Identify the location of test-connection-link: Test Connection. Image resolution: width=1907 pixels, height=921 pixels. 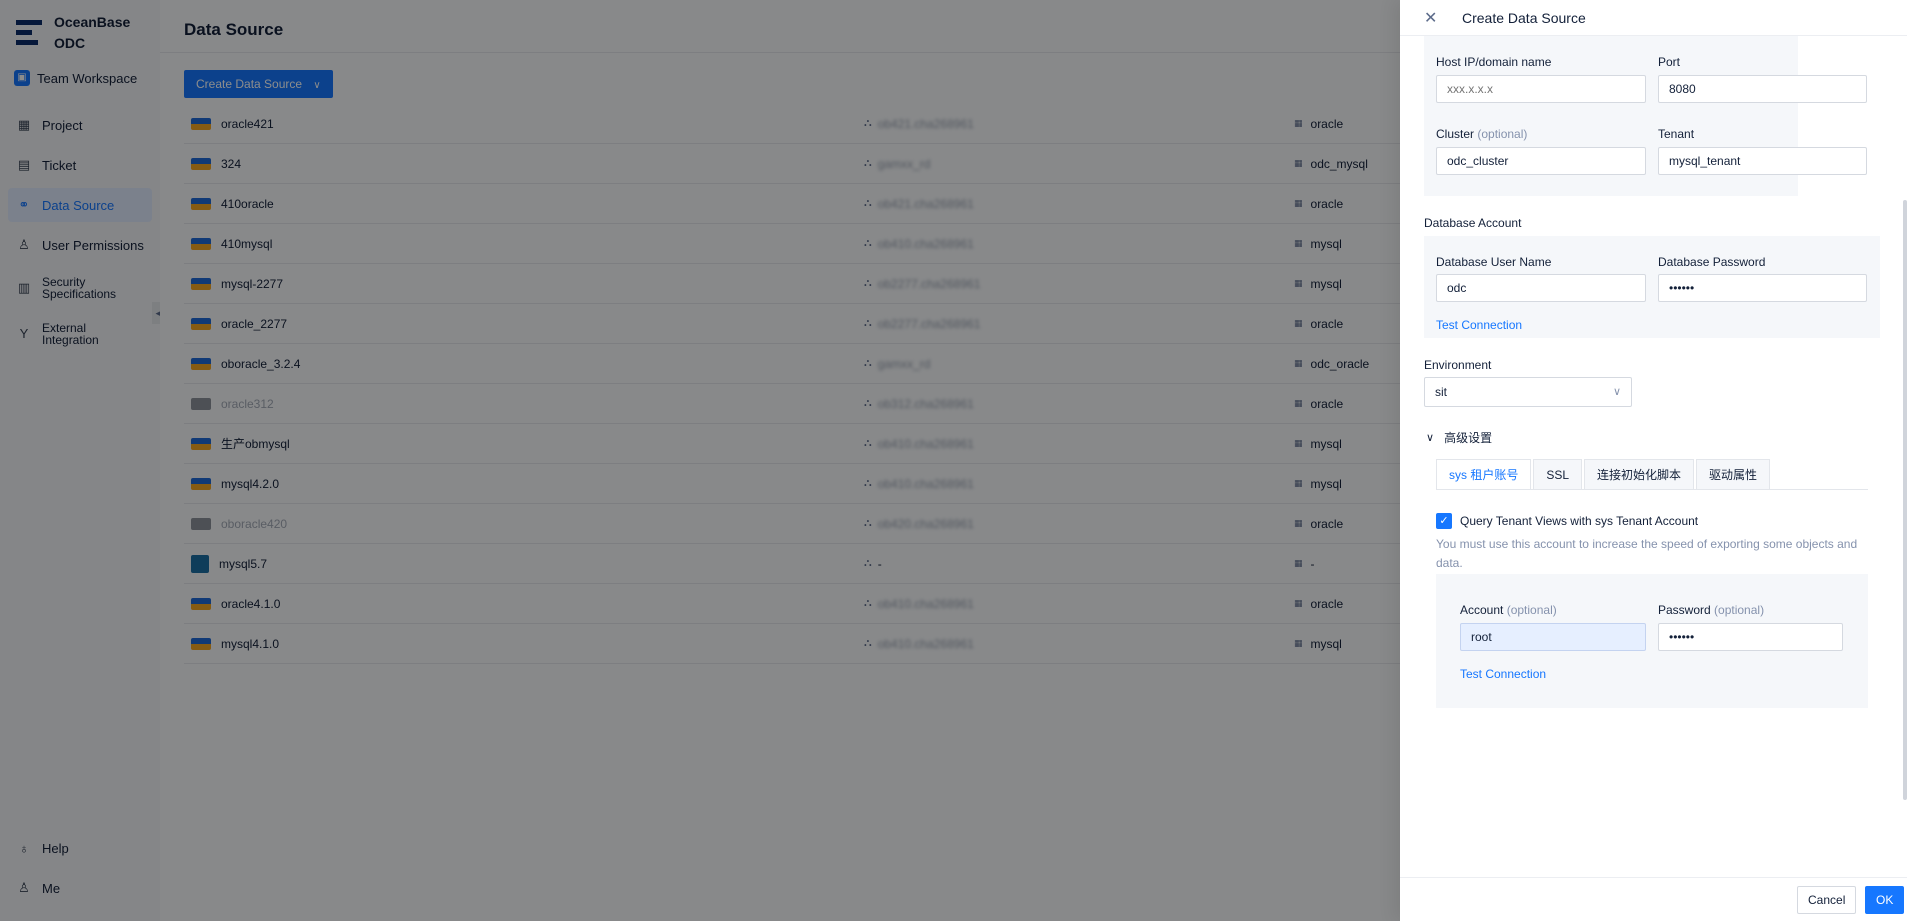
(1479, 325).